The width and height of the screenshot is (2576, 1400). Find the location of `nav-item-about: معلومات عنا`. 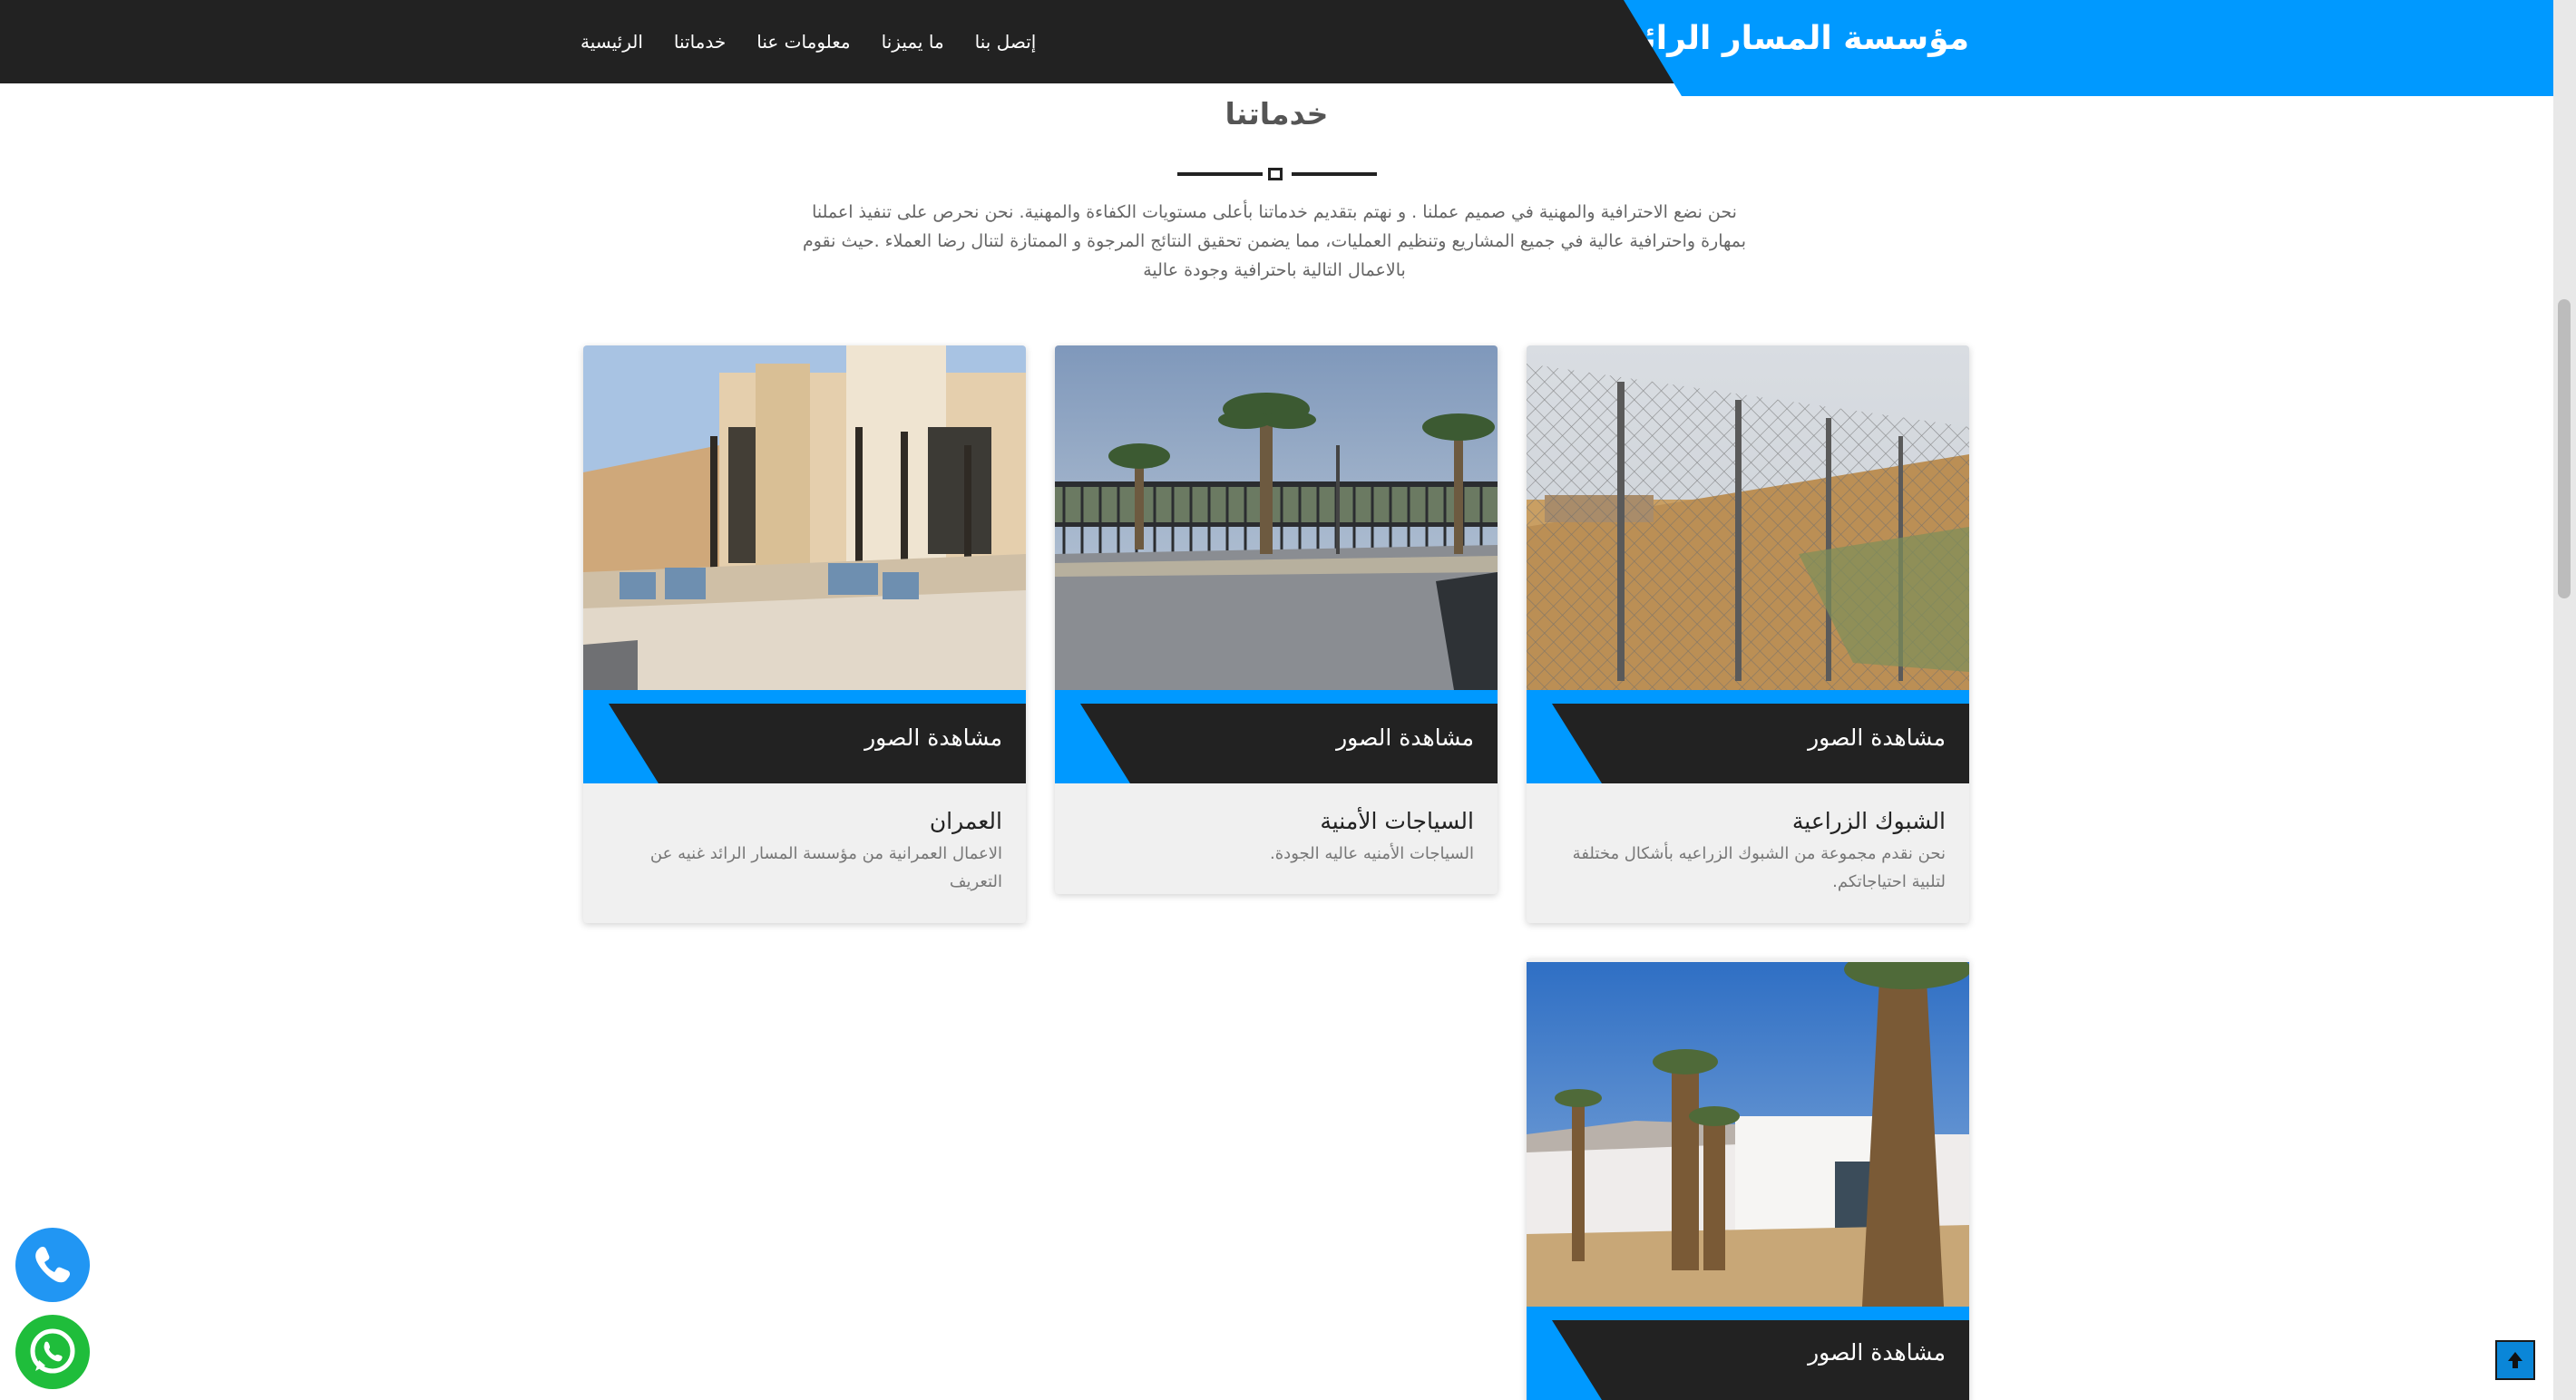

nav-item-about: معلومات عنا is located at coordinates (803, 42).